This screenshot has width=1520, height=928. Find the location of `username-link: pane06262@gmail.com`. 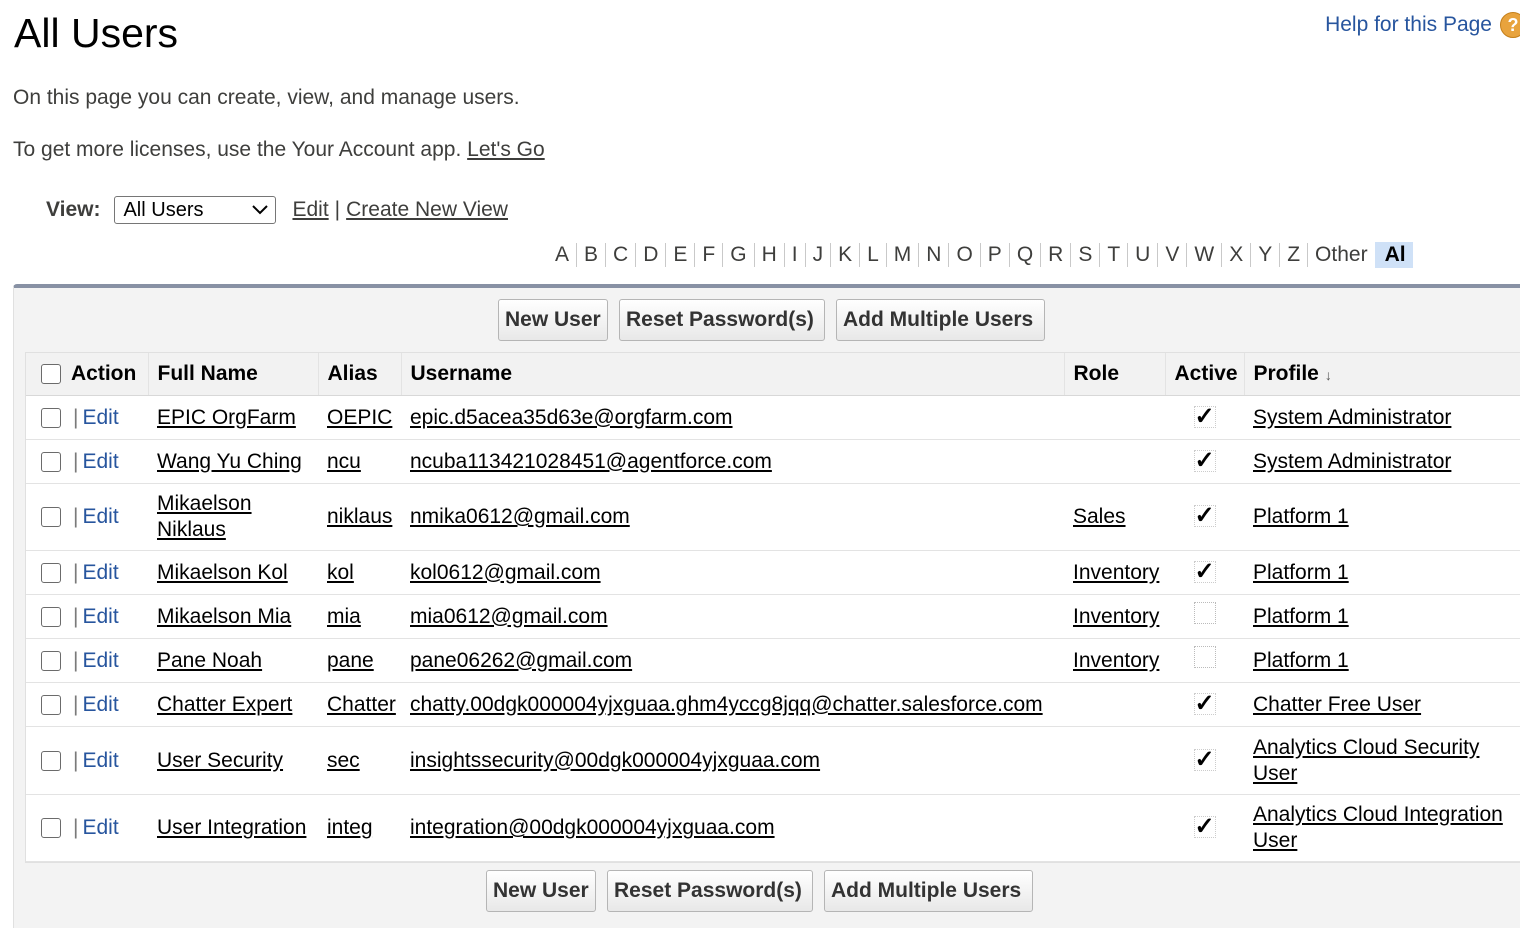

username-link: pane06262@gmail.com is located at coordinates (521, 660).